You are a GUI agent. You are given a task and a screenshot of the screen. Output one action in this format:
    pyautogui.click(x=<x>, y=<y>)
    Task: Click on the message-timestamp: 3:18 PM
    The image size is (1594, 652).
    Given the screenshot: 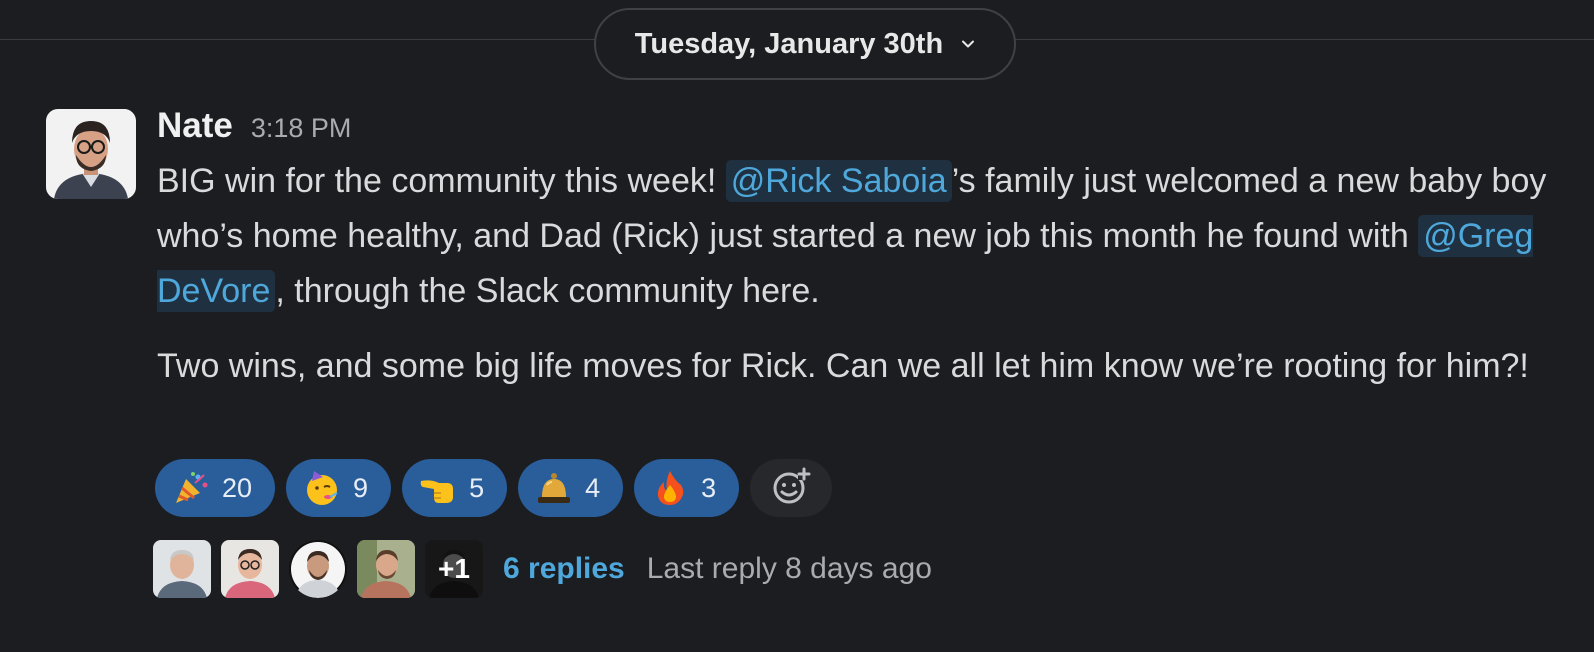 What is the action you would take?
    pyautogui.click(x=301, y=128)
    